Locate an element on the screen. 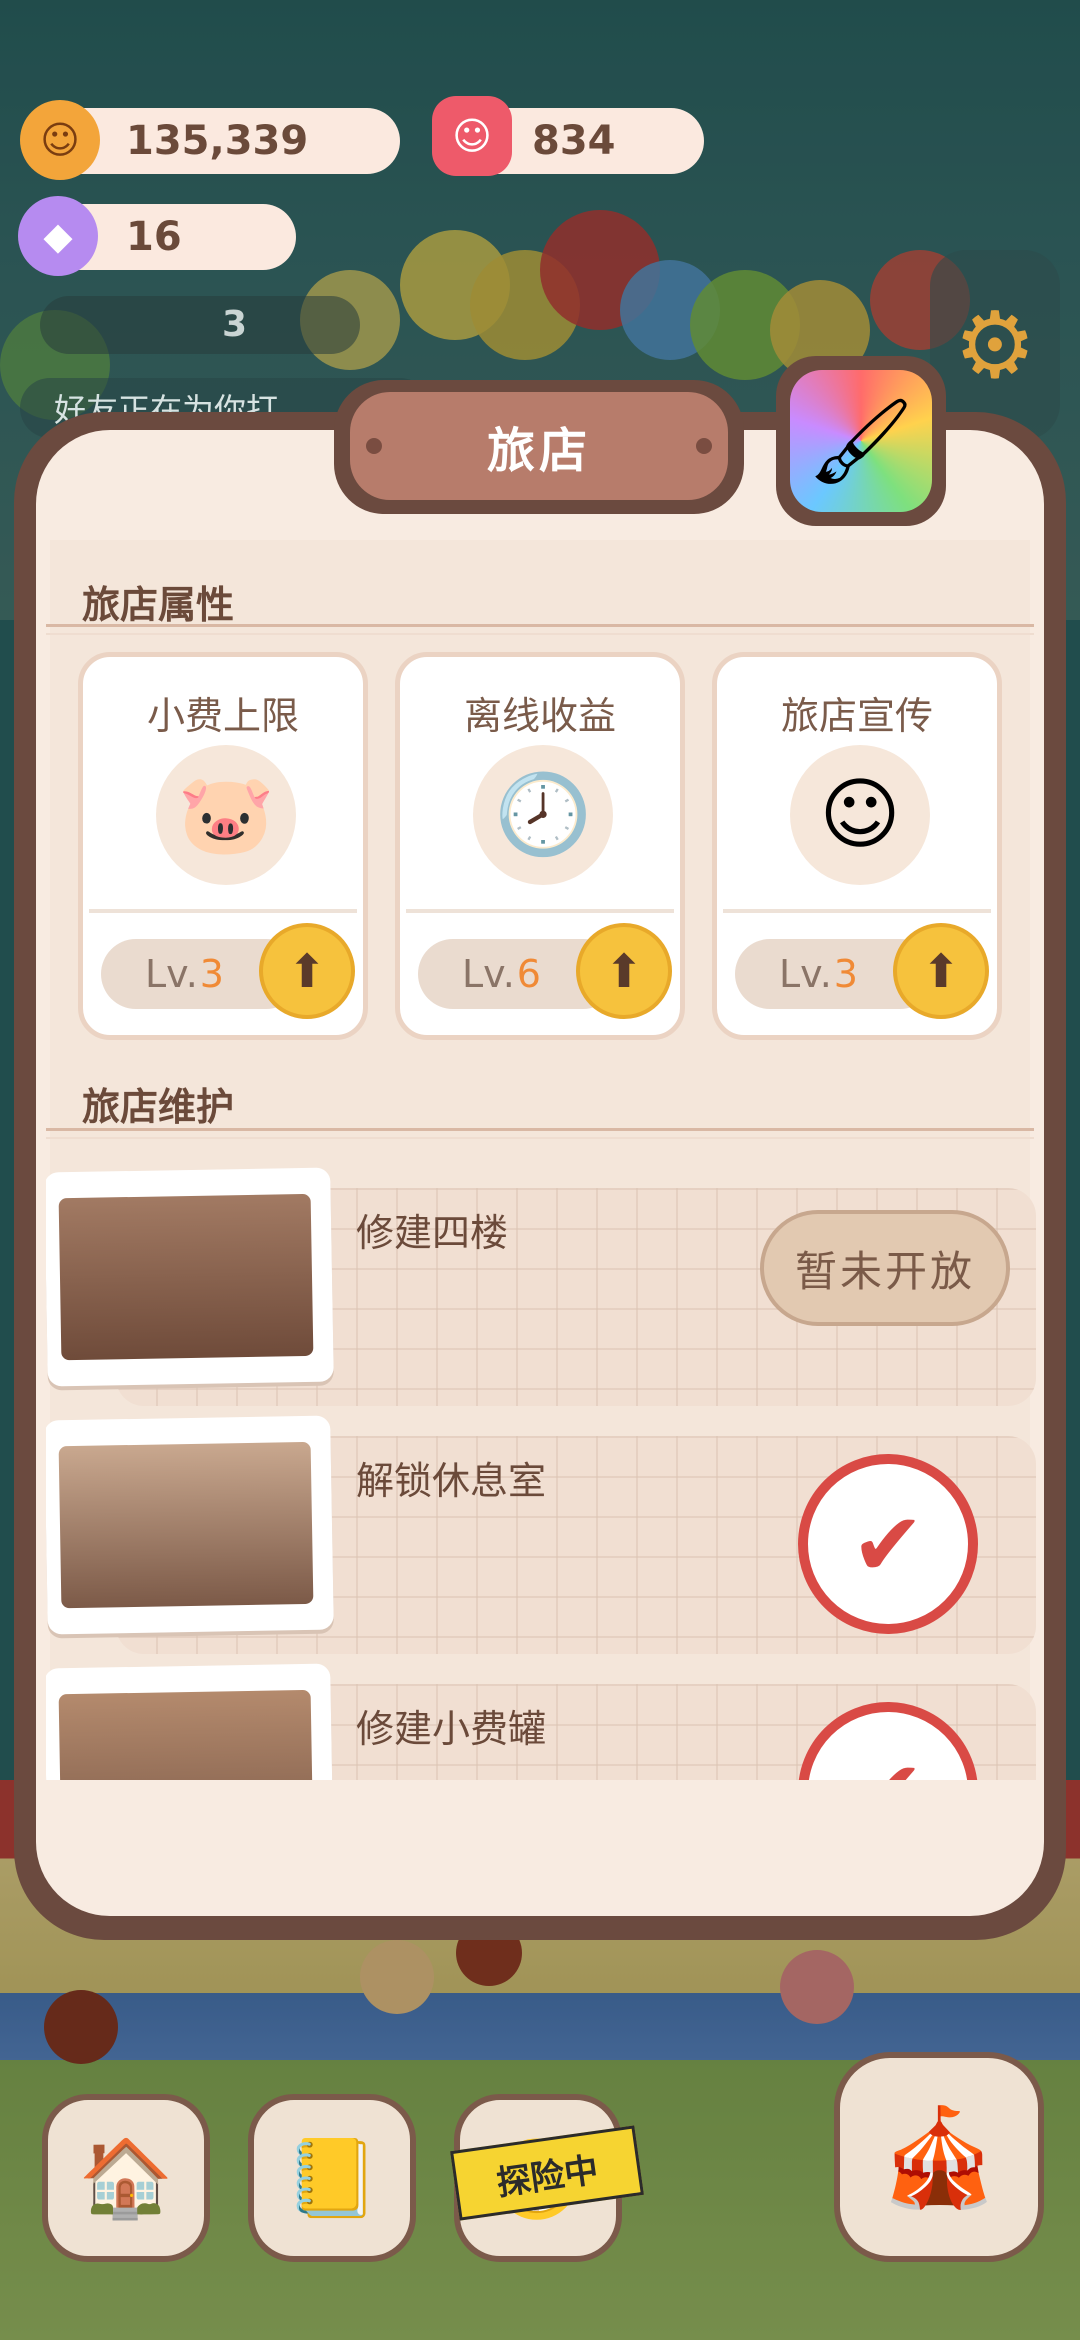 The height and width of the screenshot is (2340, 1080). paint-brush-icon: 🖌 is located at coordinates (861, 441).